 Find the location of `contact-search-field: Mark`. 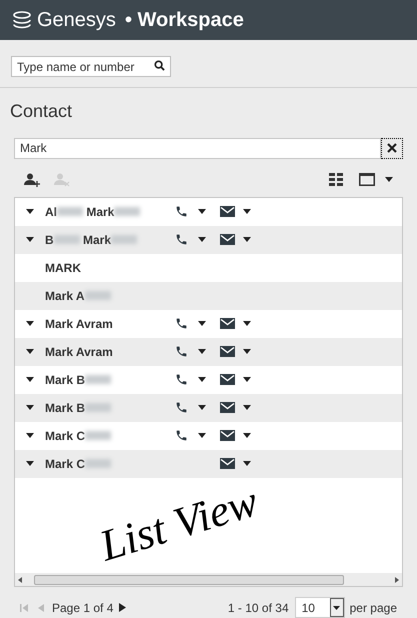

contact-search-field: Mark is located at coordinates (197, 148).